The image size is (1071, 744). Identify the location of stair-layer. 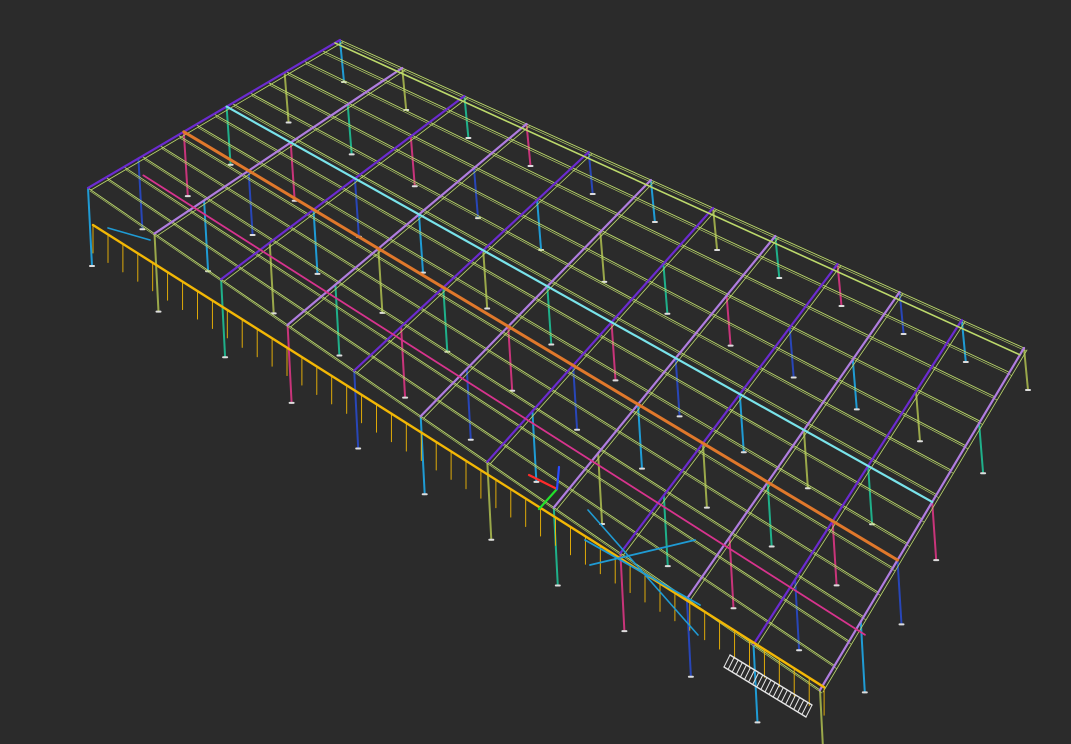
(768, 686).